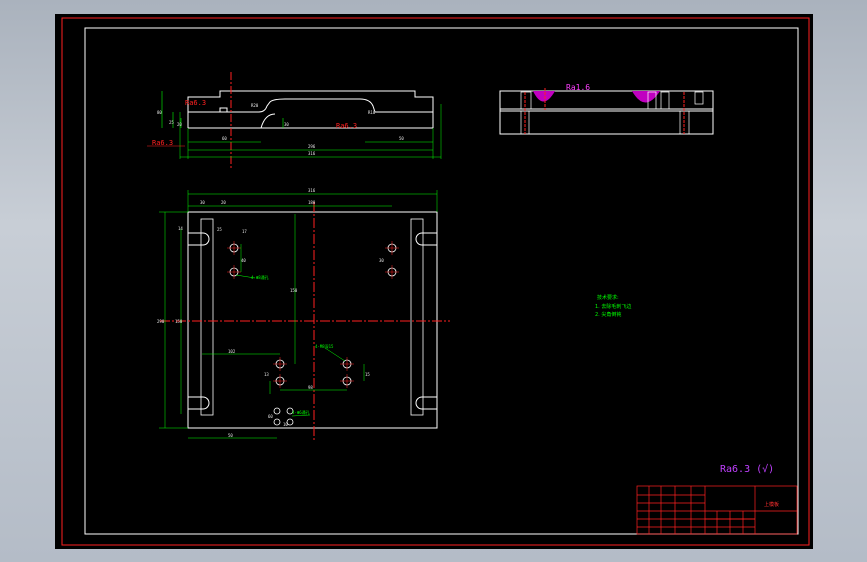 This screenshot has width=867, height=562. Describe the element at coordinates (301, 412) in the screenshot. I see `callout-holes-c: 4-Φ6通孔` at that location.